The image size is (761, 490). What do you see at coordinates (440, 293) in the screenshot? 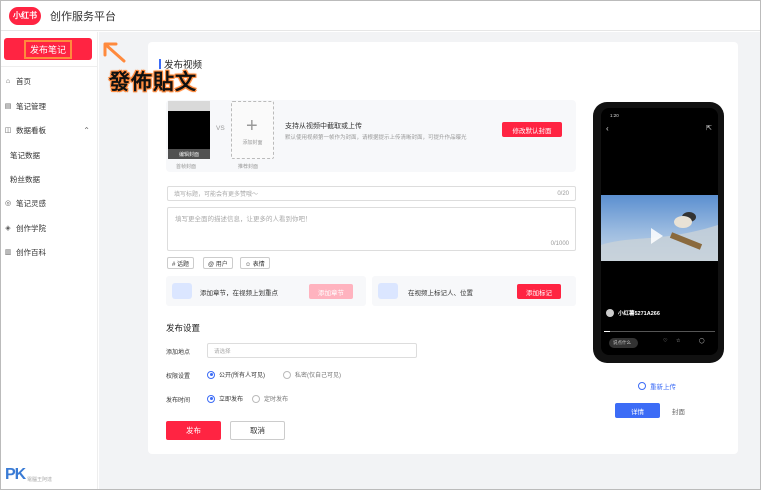
I see `tag-feature-text: 在视频上标记人、位置` at bounding box center [440, 293].